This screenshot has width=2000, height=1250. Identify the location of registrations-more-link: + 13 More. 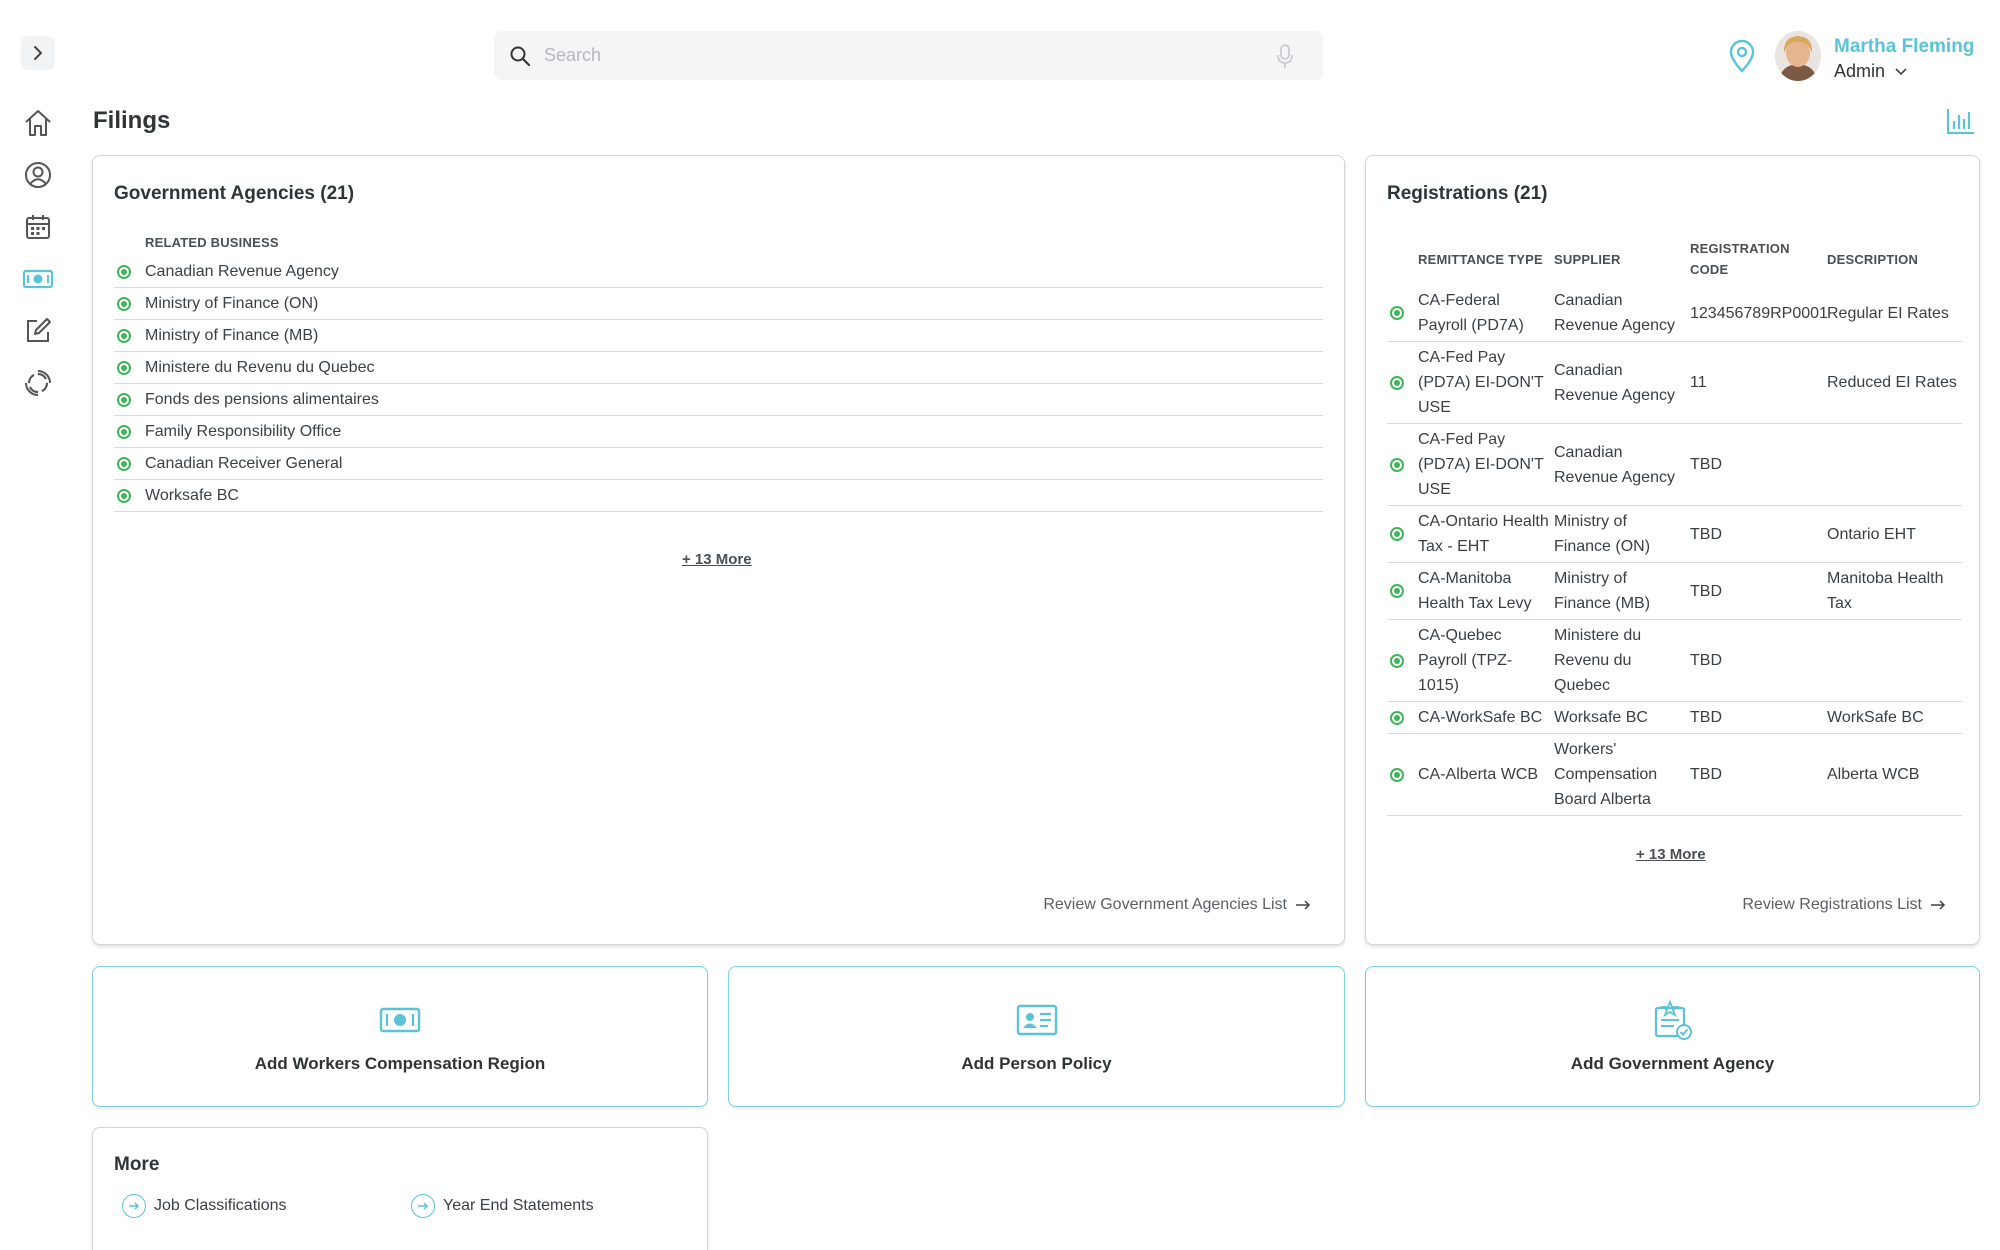
(1671, 854).